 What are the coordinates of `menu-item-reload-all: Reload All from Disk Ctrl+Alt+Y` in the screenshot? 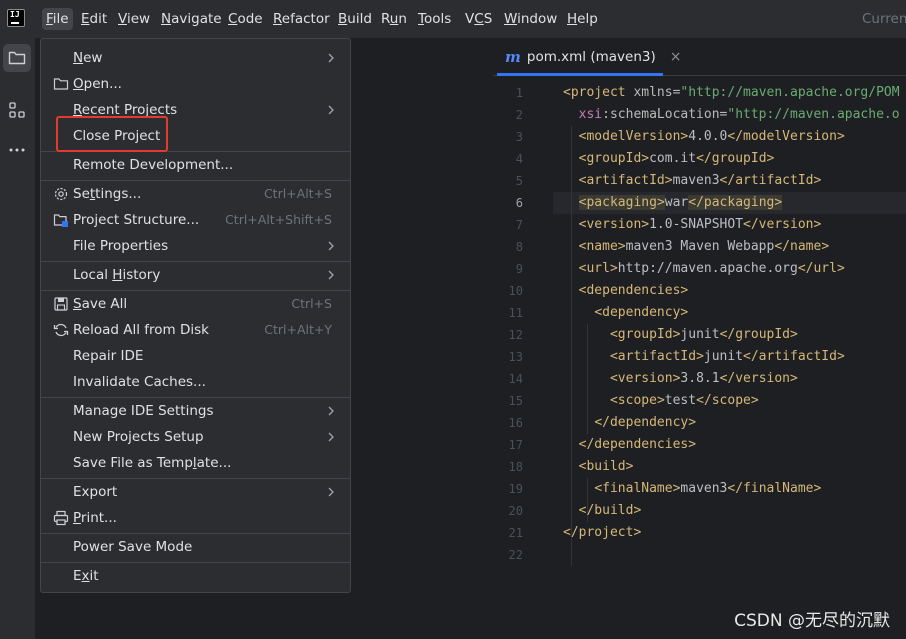 It's located at (195, 330).